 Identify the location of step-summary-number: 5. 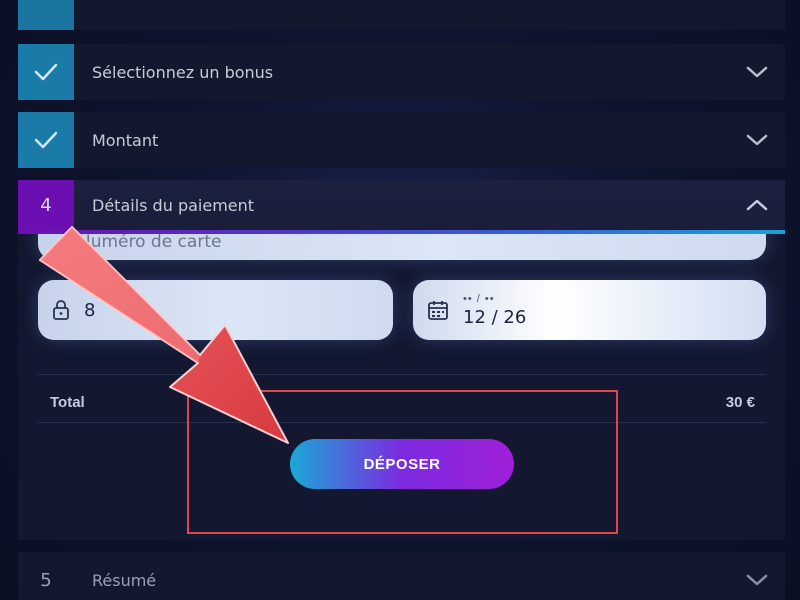
(46, 576).